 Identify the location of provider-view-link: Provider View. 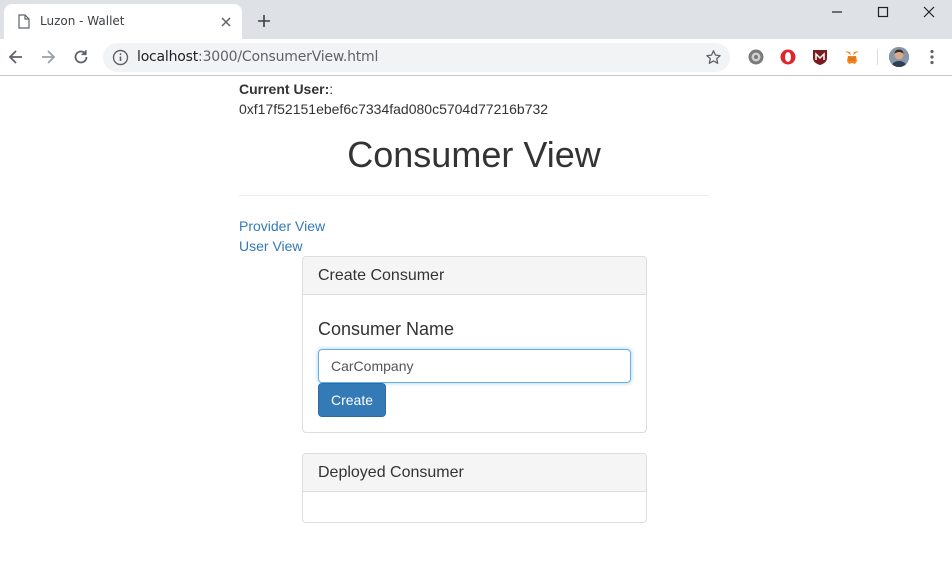
(282, 226).